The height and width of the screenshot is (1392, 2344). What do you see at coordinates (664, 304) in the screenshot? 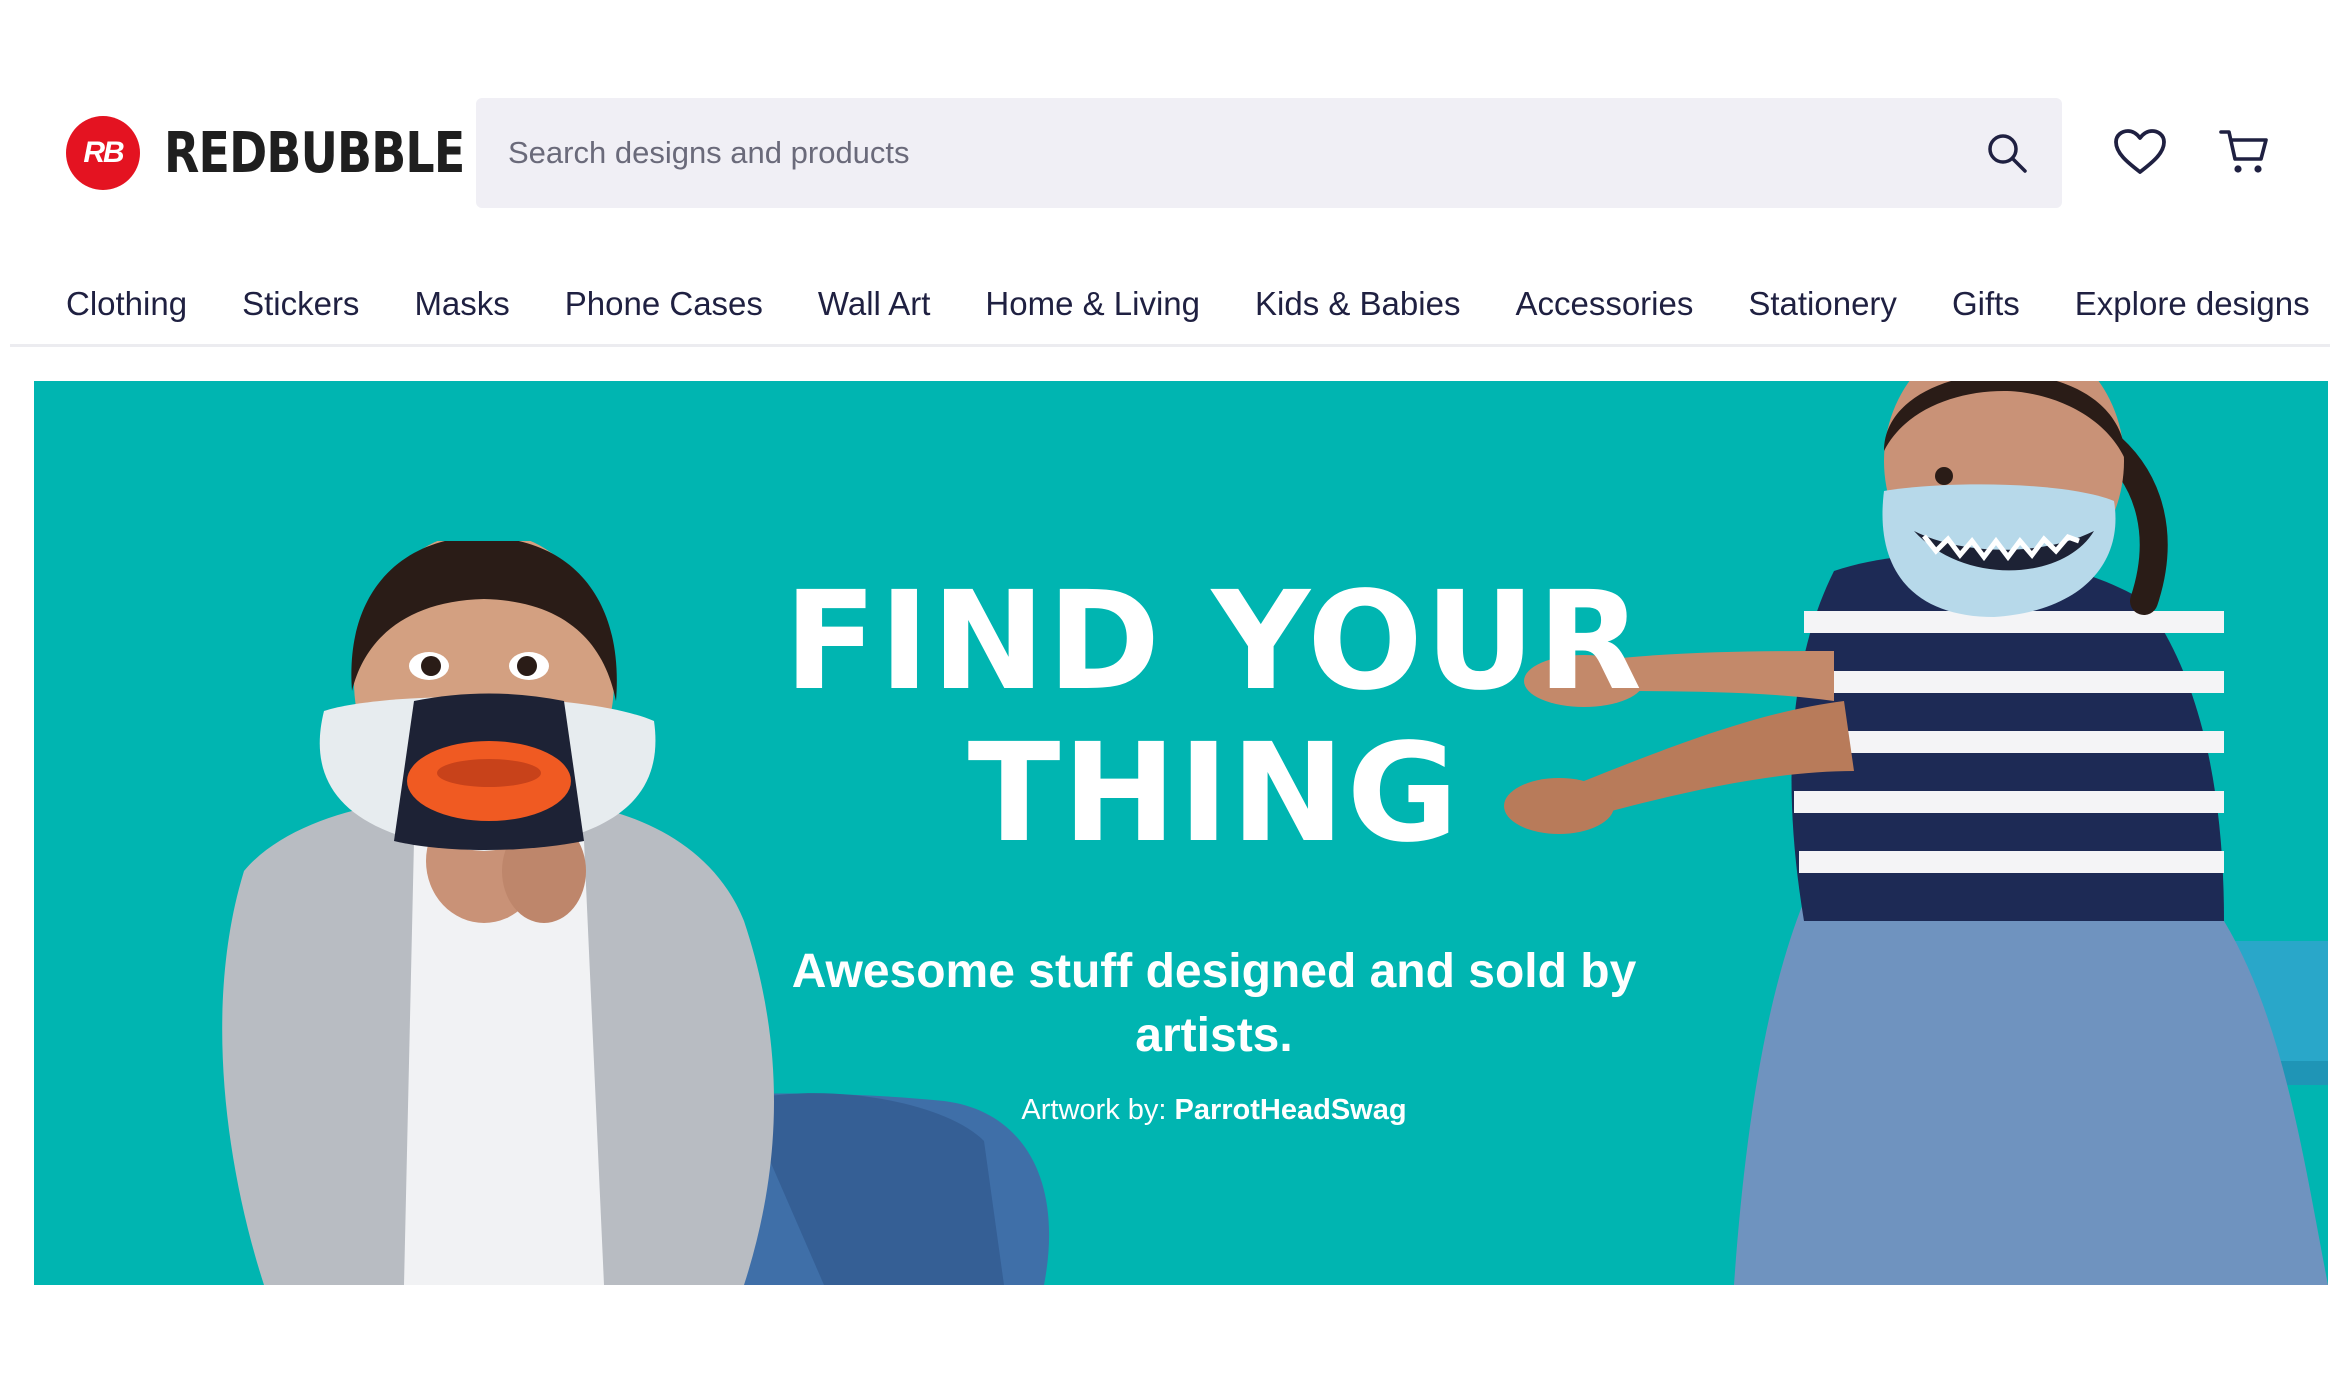
I see `nav-item-phone-cases: Phone Cases` at bounding box center [664, 304].